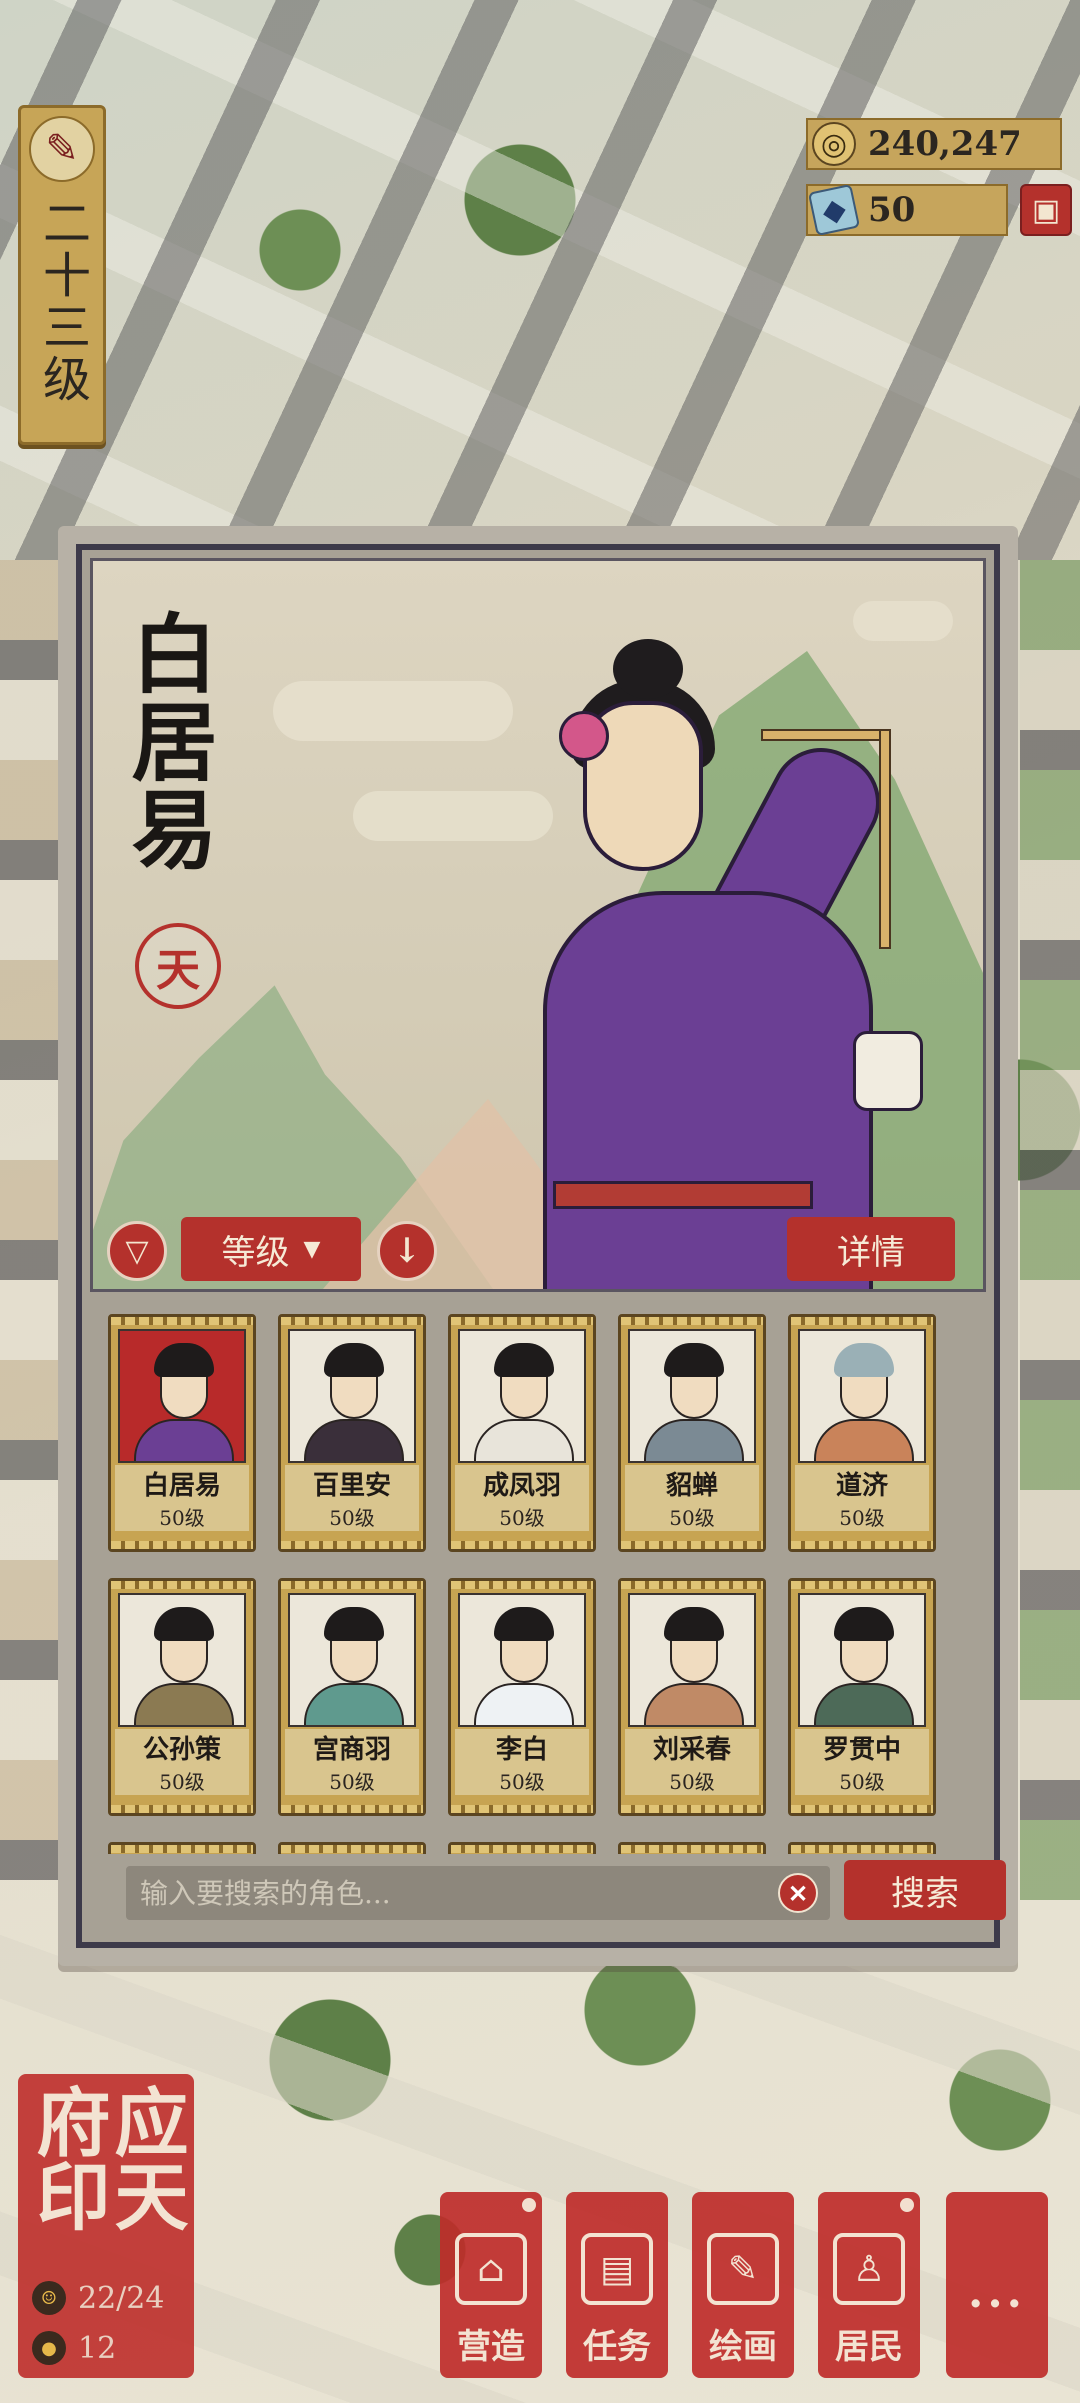 The image size is (1080, 2403). Describe the element at coordinates (312, 1249) in the screenshot. I see `chevron-down-icon: ▼` at that location.